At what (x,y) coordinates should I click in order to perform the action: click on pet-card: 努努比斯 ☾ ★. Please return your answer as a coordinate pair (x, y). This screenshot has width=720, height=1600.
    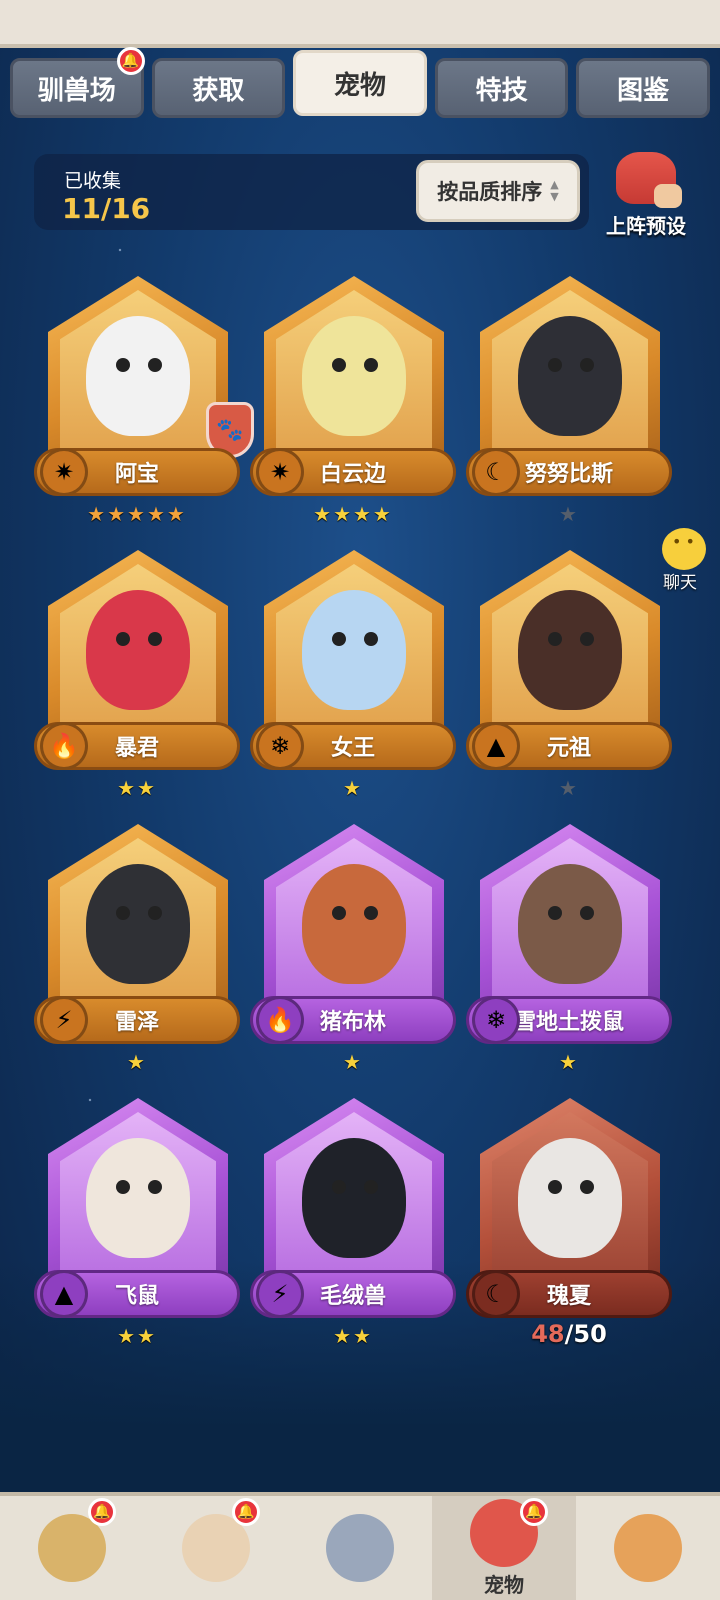
    Looking at the image, I should click on (569, 401).